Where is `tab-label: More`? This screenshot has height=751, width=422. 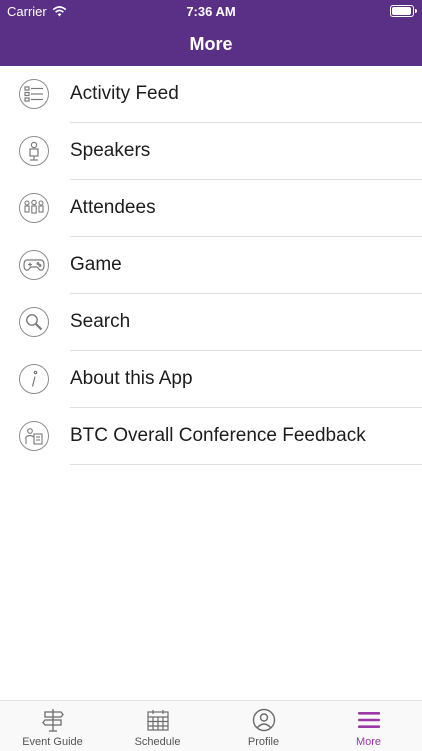 tab-label: More is located at coordinates (368, 742).